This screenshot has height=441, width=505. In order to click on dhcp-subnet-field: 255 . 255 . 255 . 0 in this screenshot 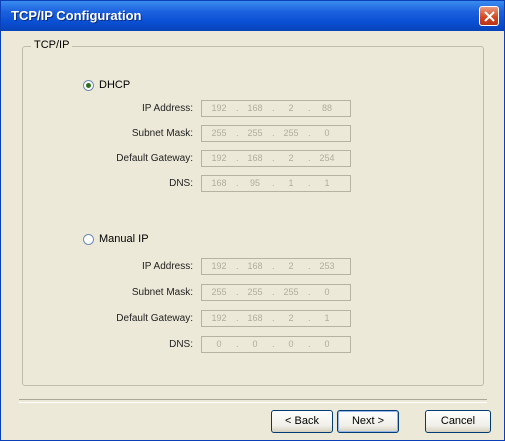, I will do `click(276, 133)`.